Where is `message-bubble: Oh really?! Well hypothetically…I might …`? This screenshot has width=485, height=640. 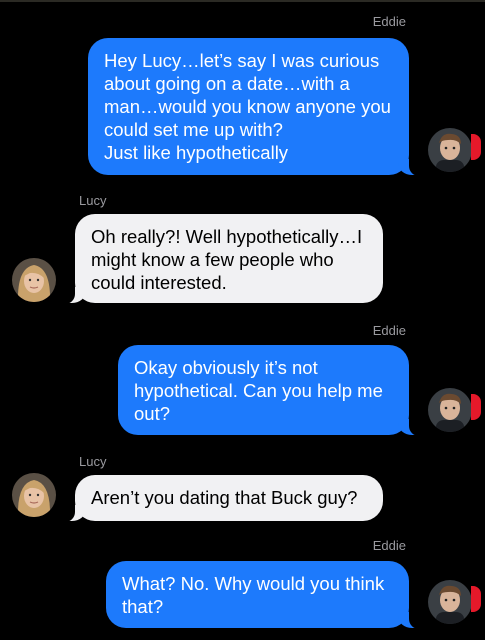 message-bubble: Oh really?! Well hypothetically…I might … is located at coordinates (222, 259).